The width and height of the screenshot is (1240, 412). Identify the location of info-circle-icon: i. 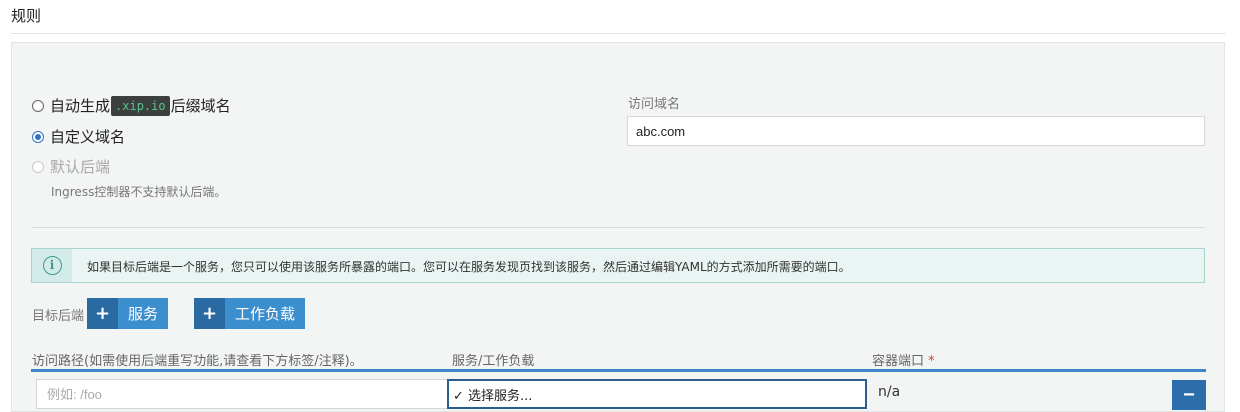
(52, 265).